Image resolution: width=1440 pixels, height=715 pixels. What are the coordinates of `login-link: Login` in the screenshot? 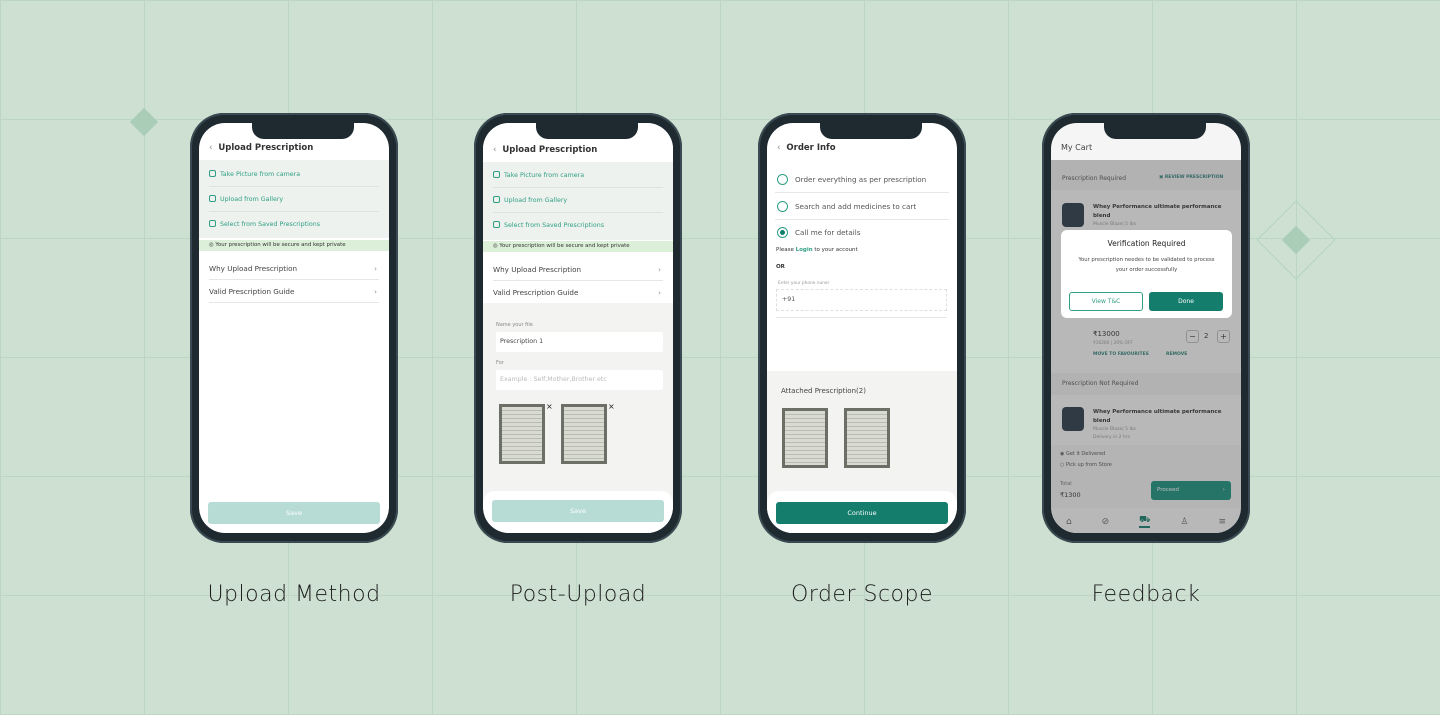 It's located at (804, 250).